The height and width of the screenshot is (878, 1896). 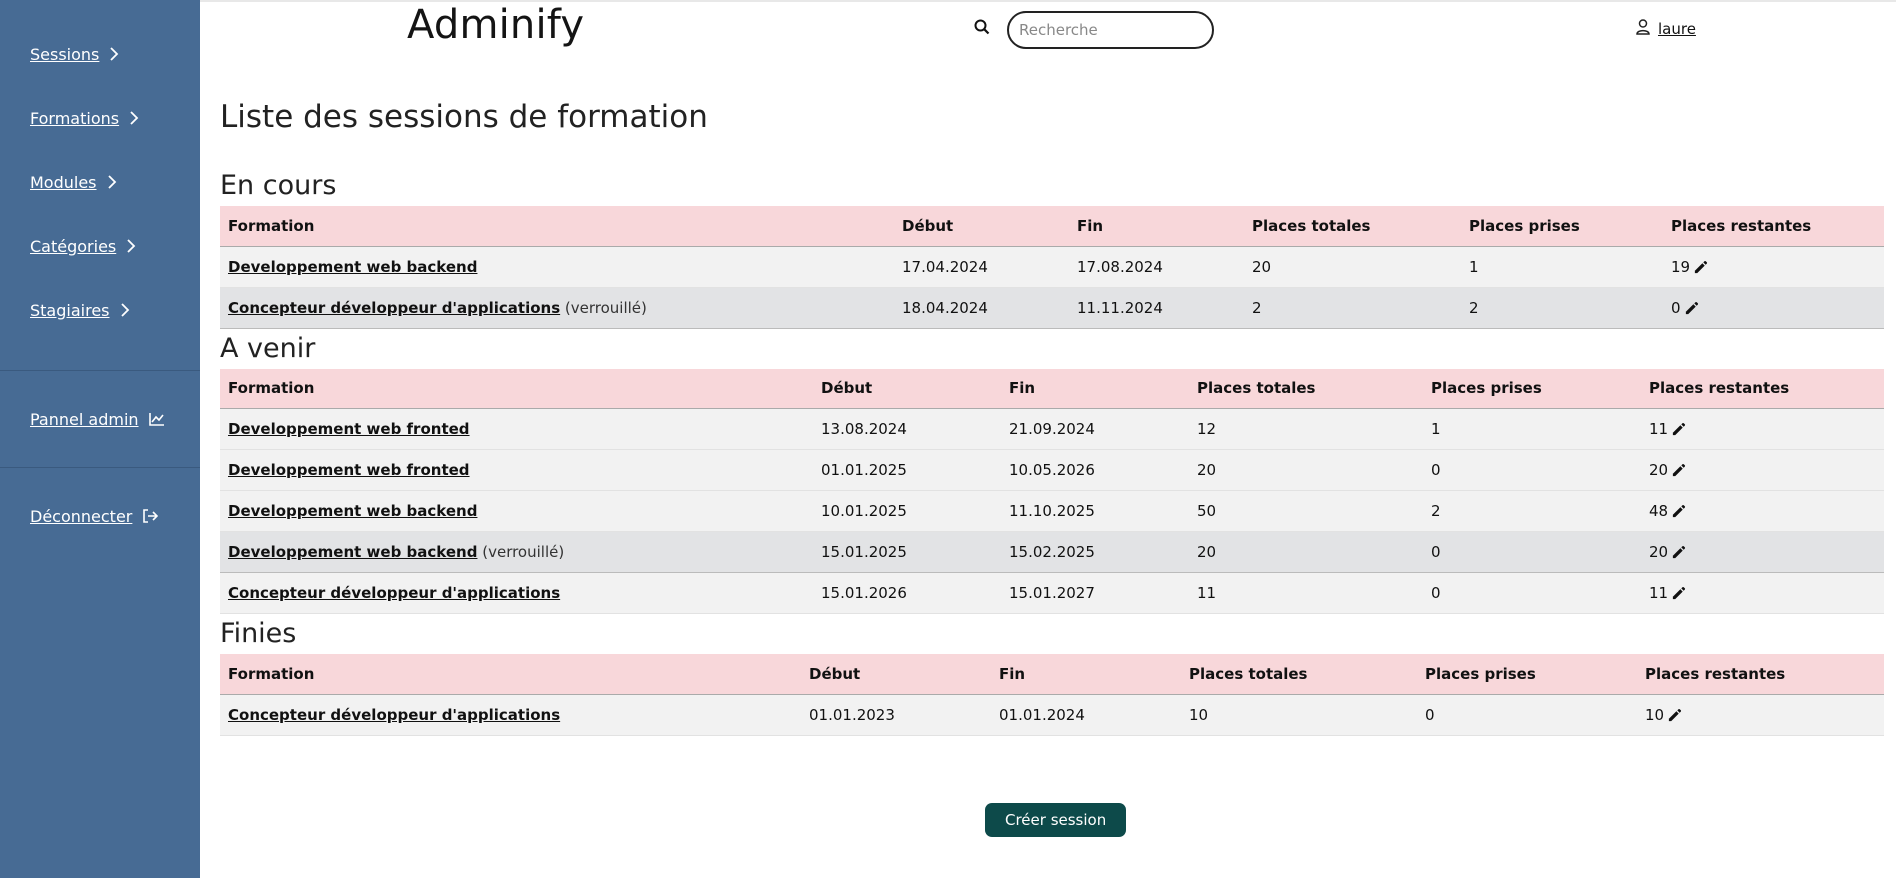 I want to click on fin-cell: 17.08.2024, so click(x=1156, y=267).